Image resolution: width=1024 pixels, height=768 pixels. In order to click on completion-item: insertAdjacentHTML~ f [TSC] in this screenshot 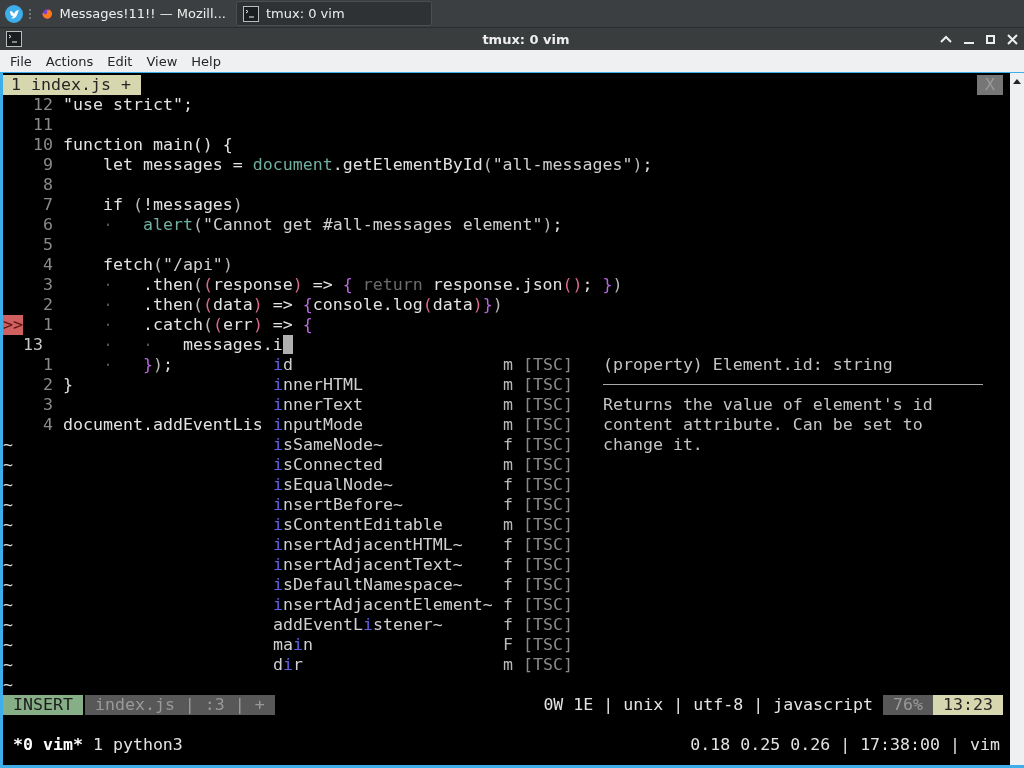, I will do `click(423, 545)`.